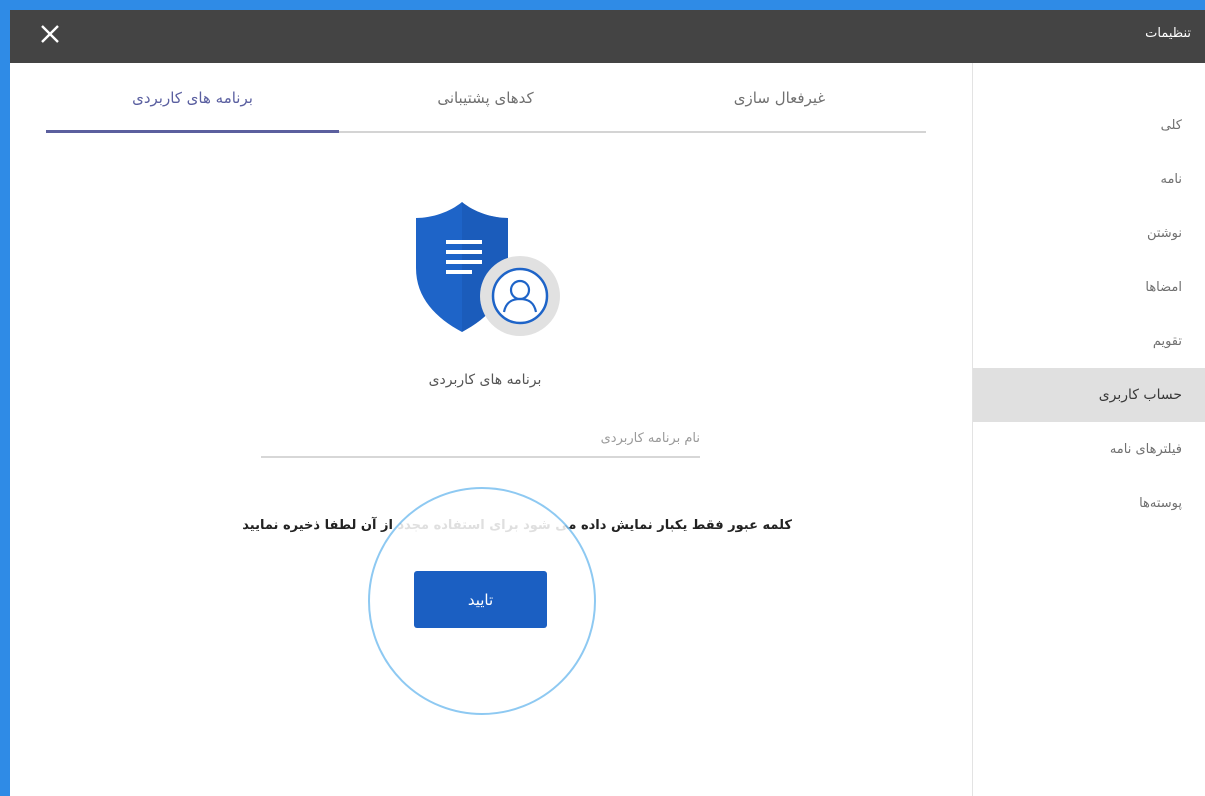 This screenshot has height=796, width=1205. What do you see at coordinates (1160, 503) in the screenshot?
I see `sidebar-item-label: پوسته‌ها` at bounding box center [1160, 503].